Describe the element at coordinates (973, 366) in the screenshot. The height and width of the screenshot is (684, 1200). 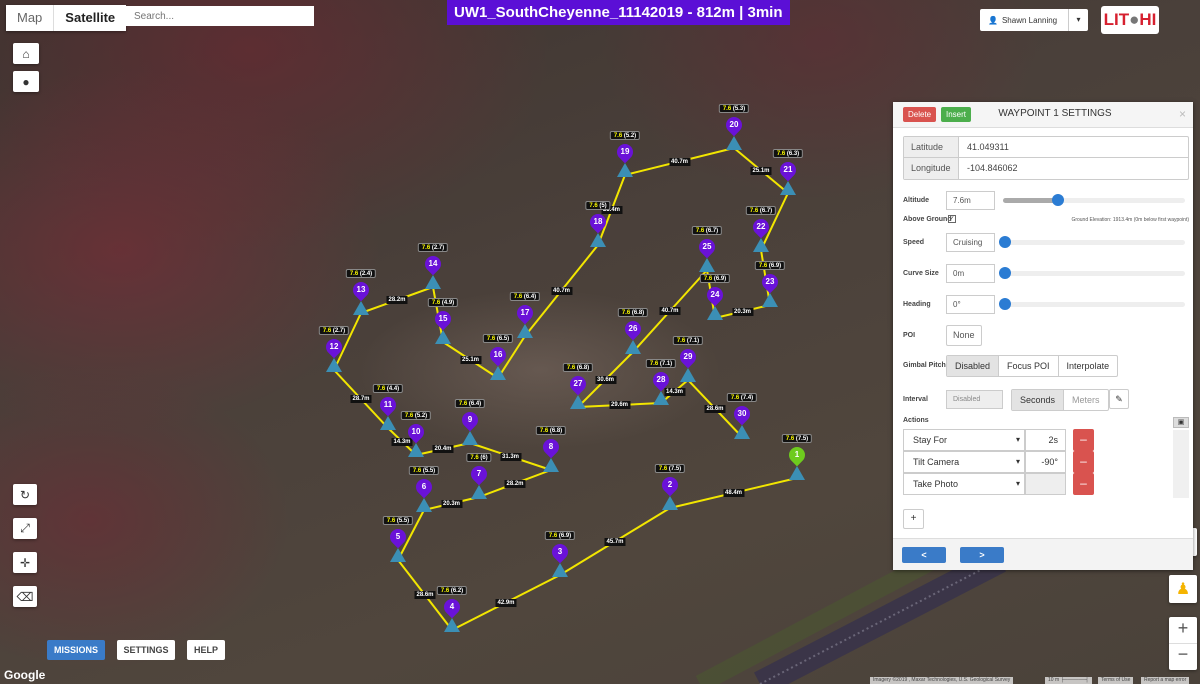
I see `gimbal-disabled-option: Disabled` at that location.